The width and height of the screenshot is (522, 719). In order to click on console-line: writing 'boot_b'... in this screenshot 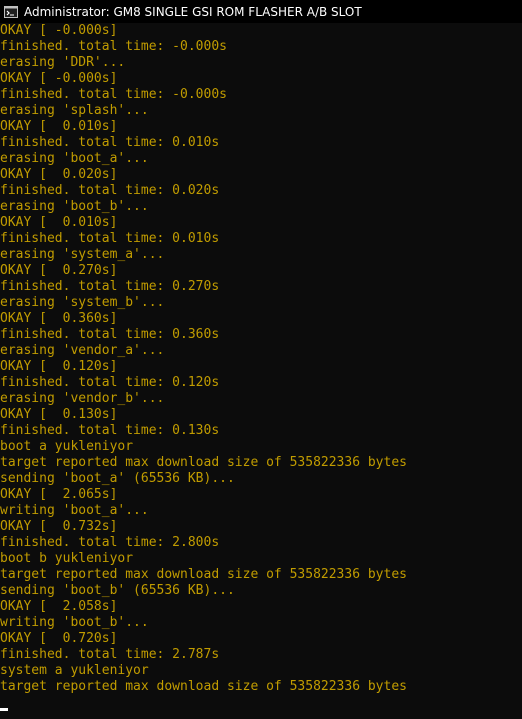, I will do `click(74, 622)`.